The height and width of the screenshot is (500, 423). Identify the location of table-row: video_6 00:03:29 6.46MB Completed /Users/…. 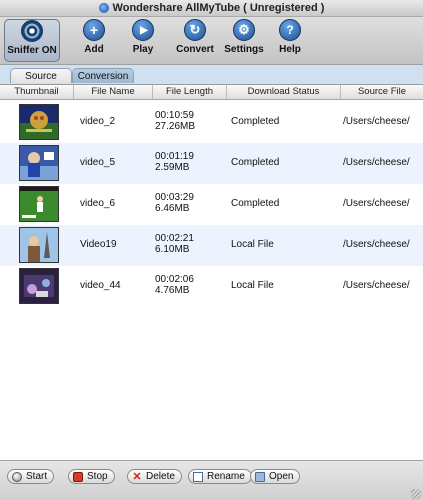
(211, 204).